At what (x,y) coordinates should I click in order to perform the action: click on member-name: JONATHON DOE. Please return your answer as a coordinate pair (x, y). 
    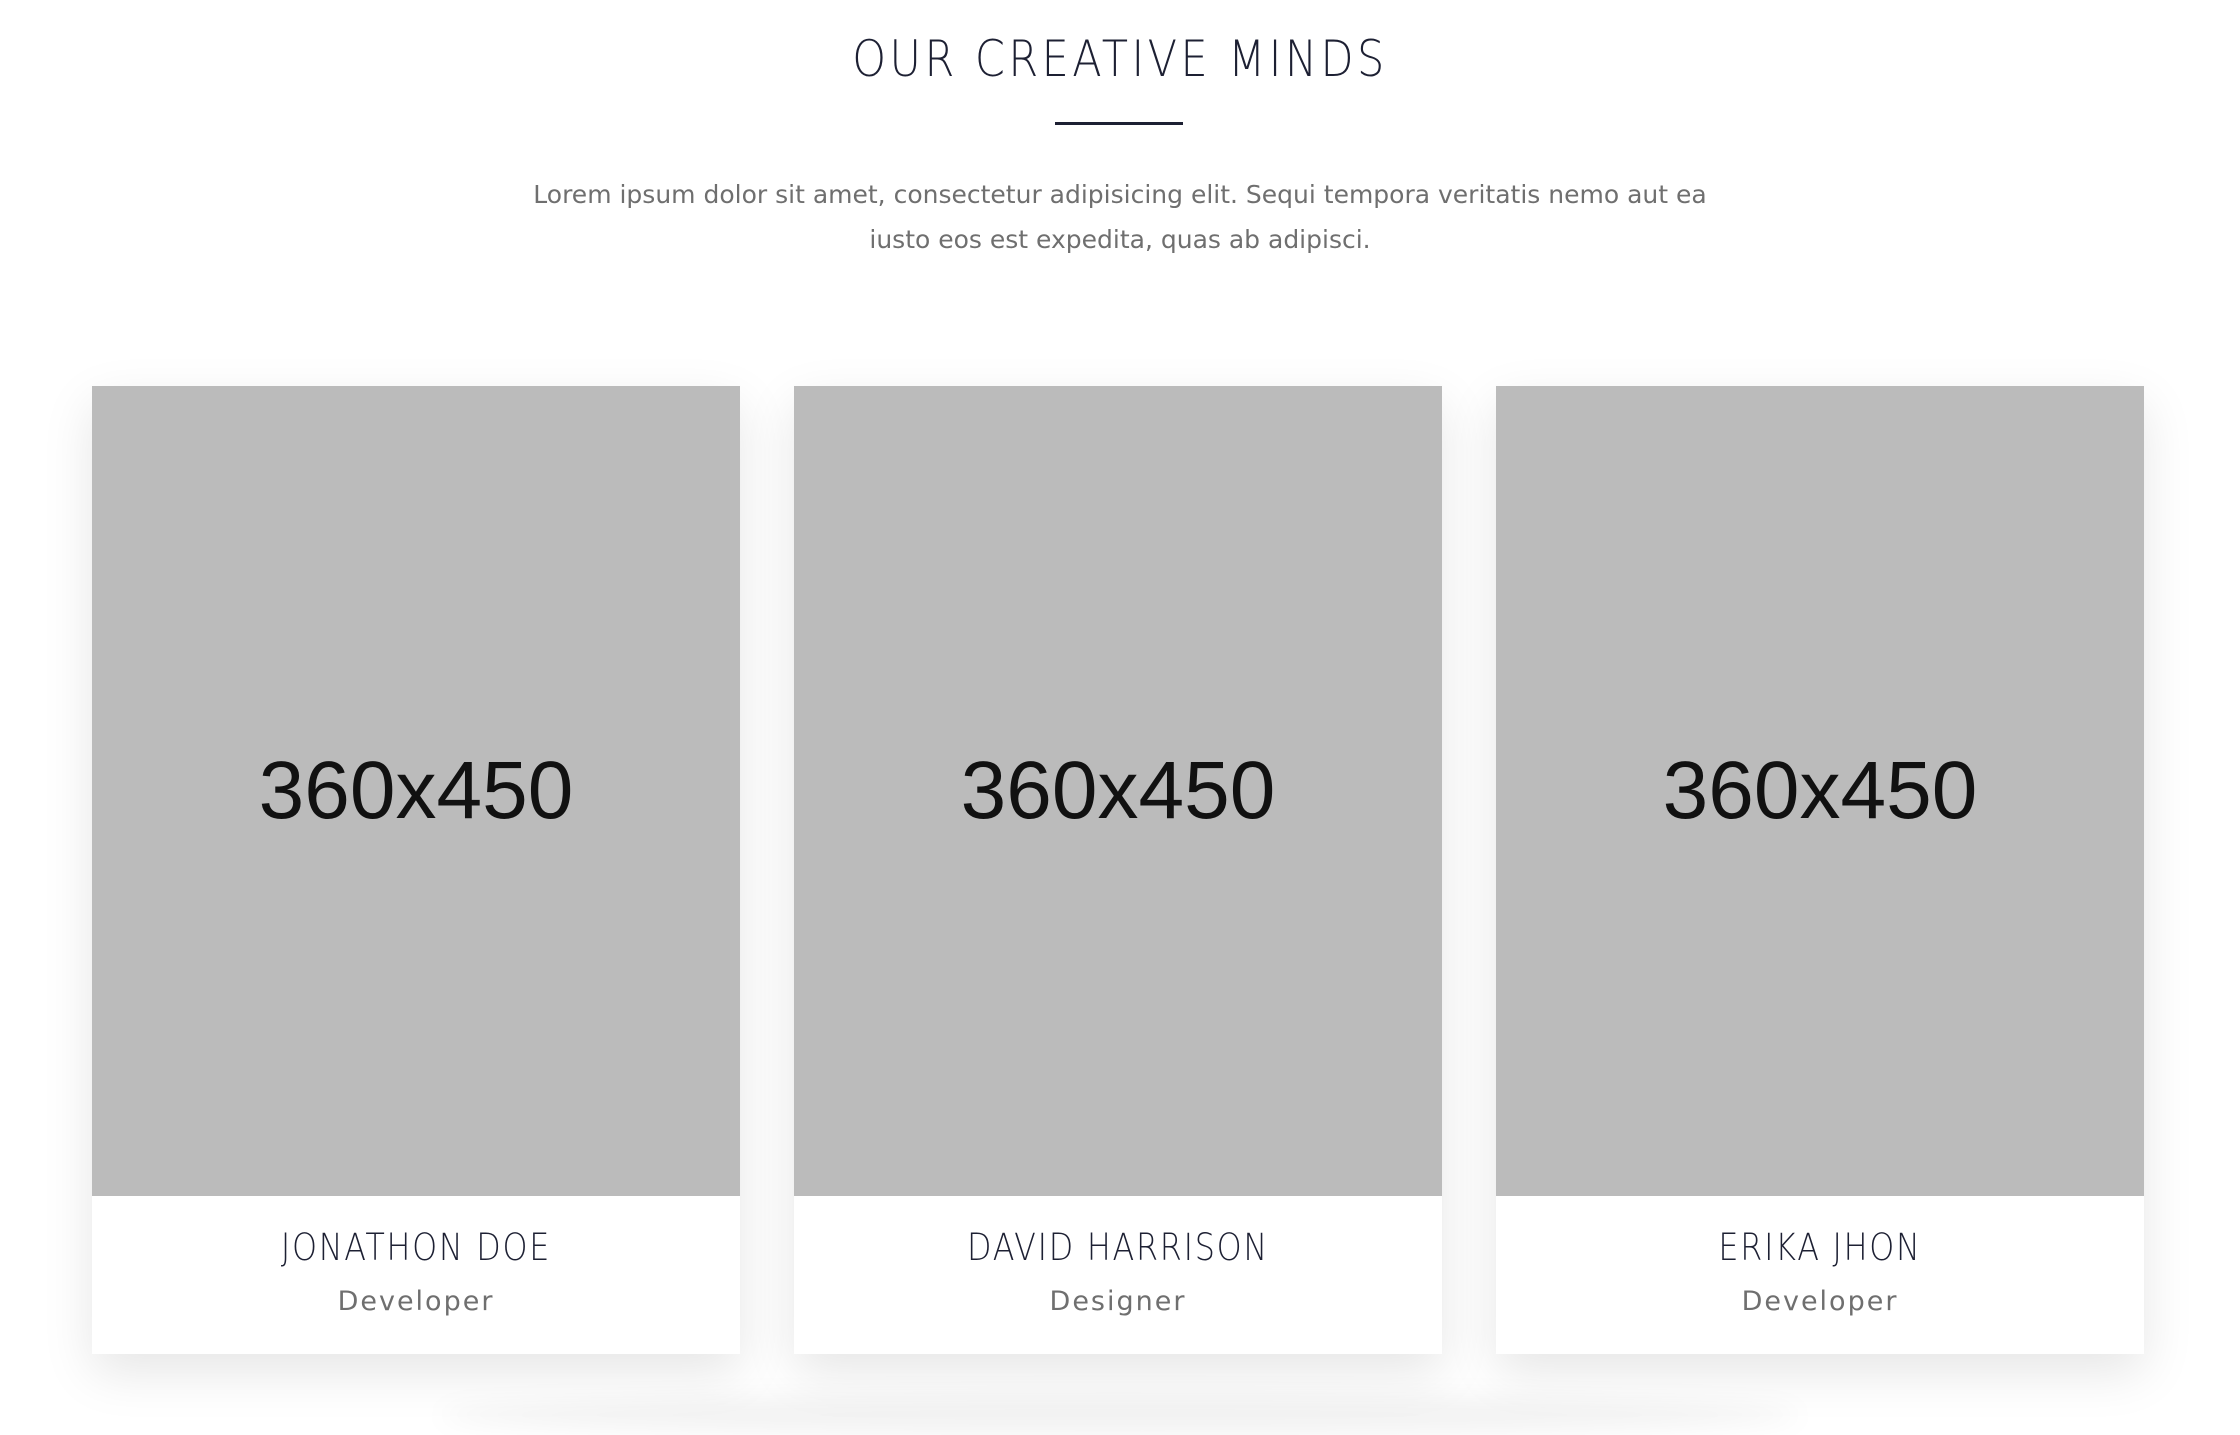
    Looking at the image, I should click on (416, 1247).